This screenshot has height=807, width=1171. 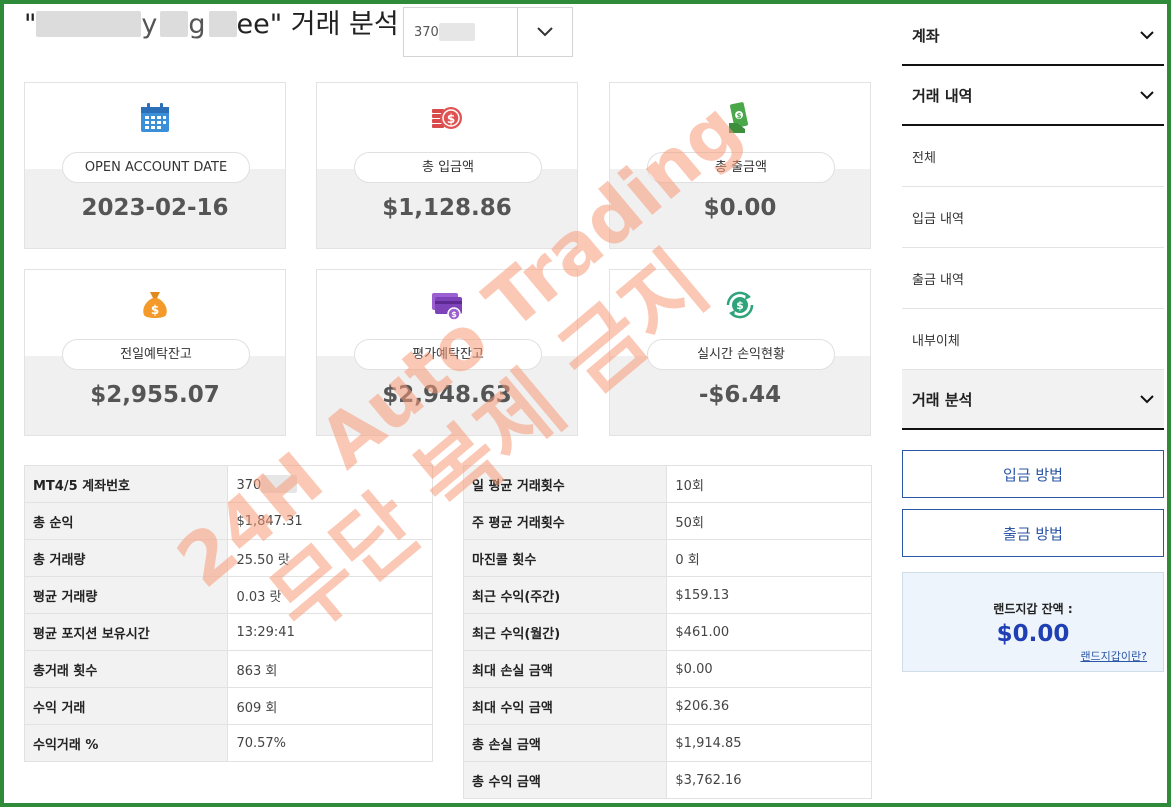 I want to click on stat-card-evaluated-balance: $ 평가예탁잔고 $2,948.63, so click(x=447, y=352).